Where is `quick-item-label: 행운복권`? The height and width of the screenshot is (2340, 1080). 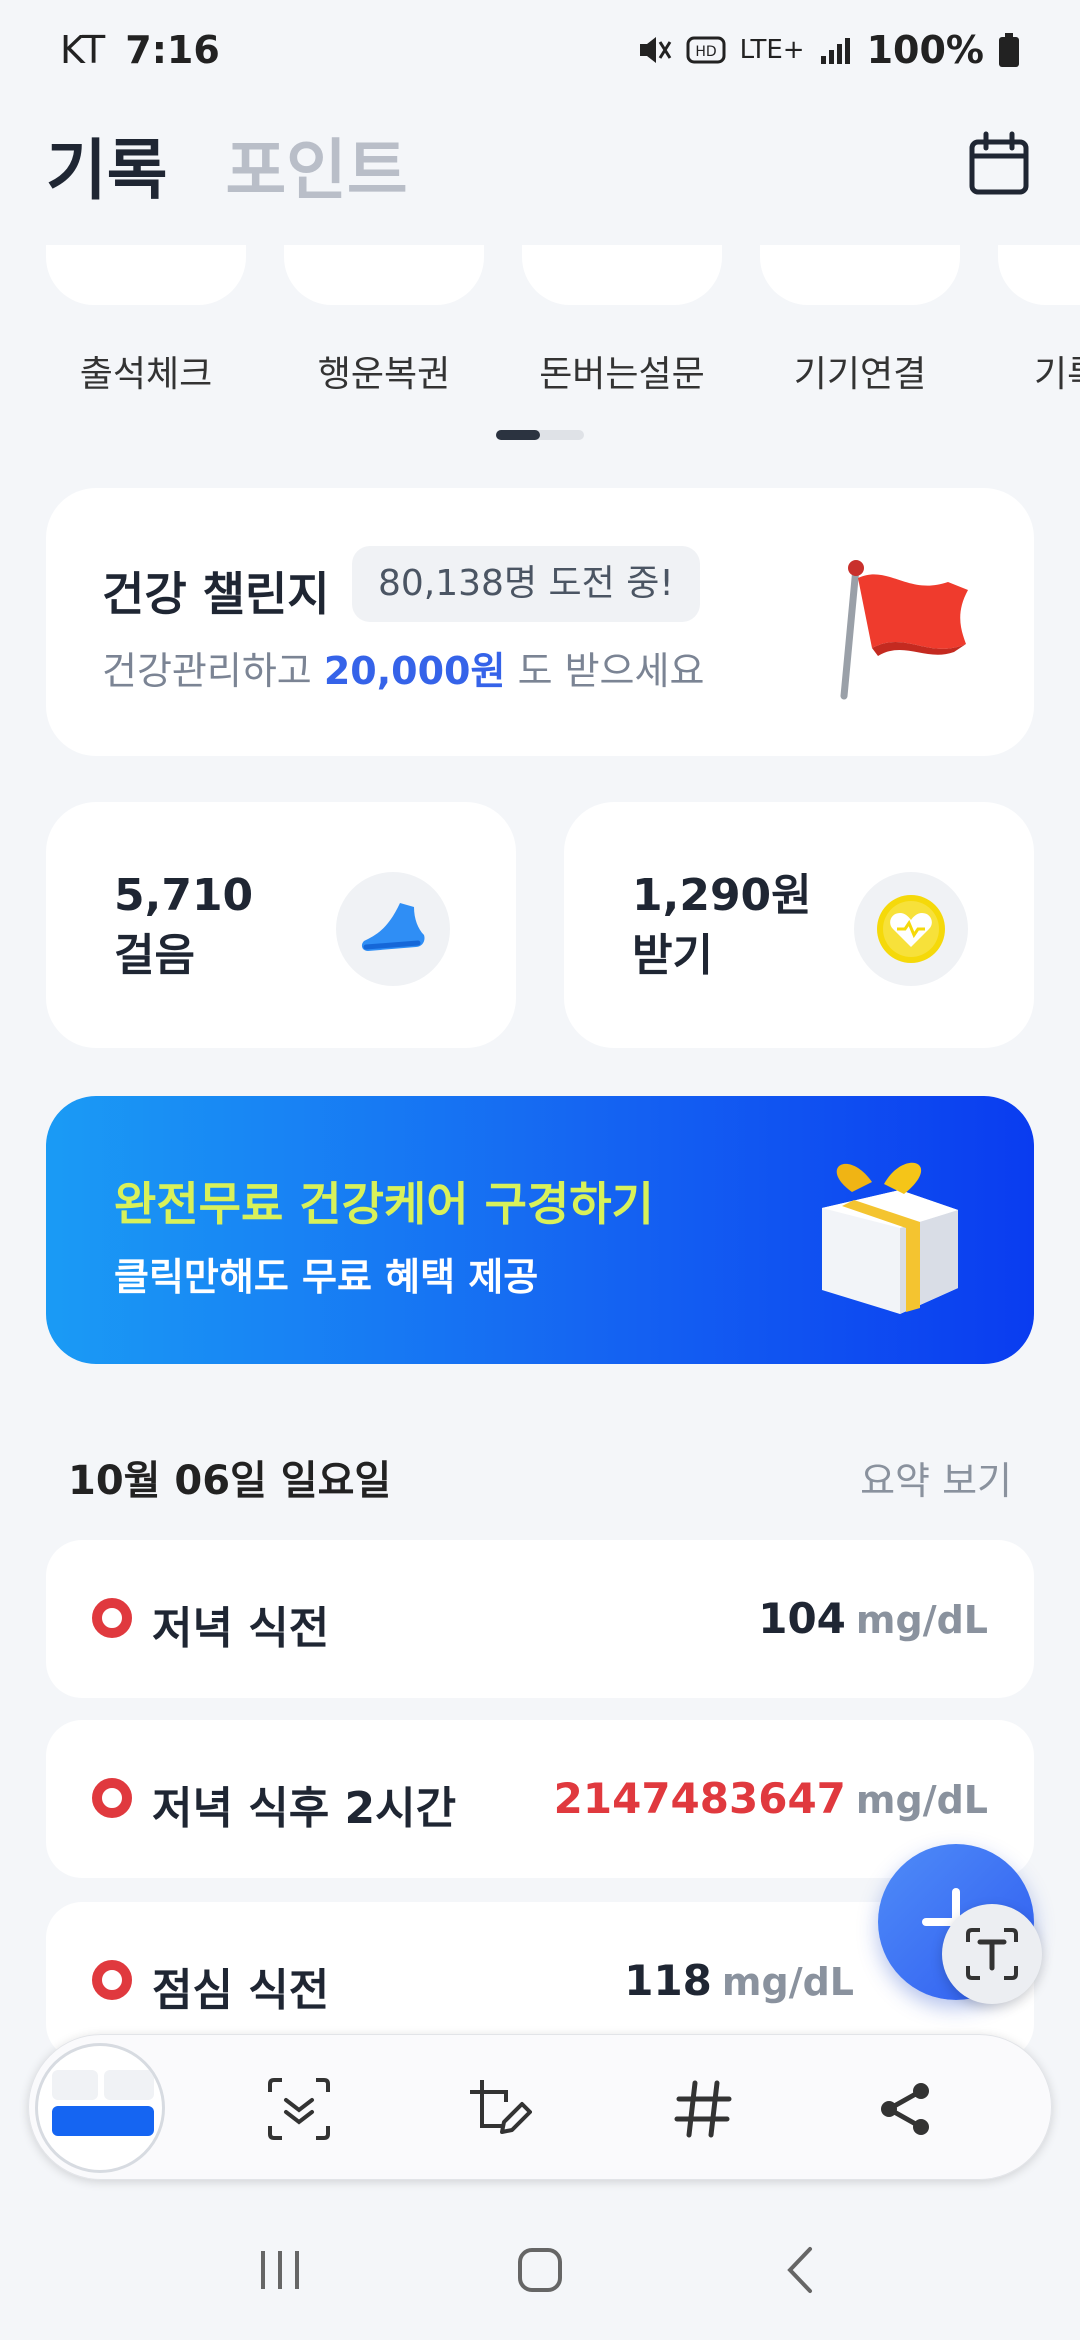
quick-item-label: 행운복권 is located at coordinates (384, 374).